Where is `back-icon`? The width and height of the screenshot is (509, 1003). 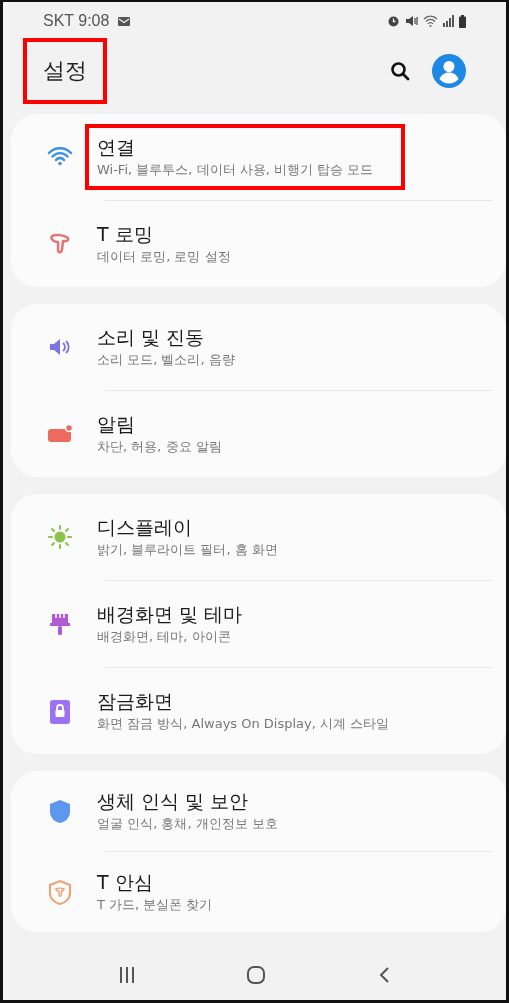 back-icon is located at coordinates (384, 975).